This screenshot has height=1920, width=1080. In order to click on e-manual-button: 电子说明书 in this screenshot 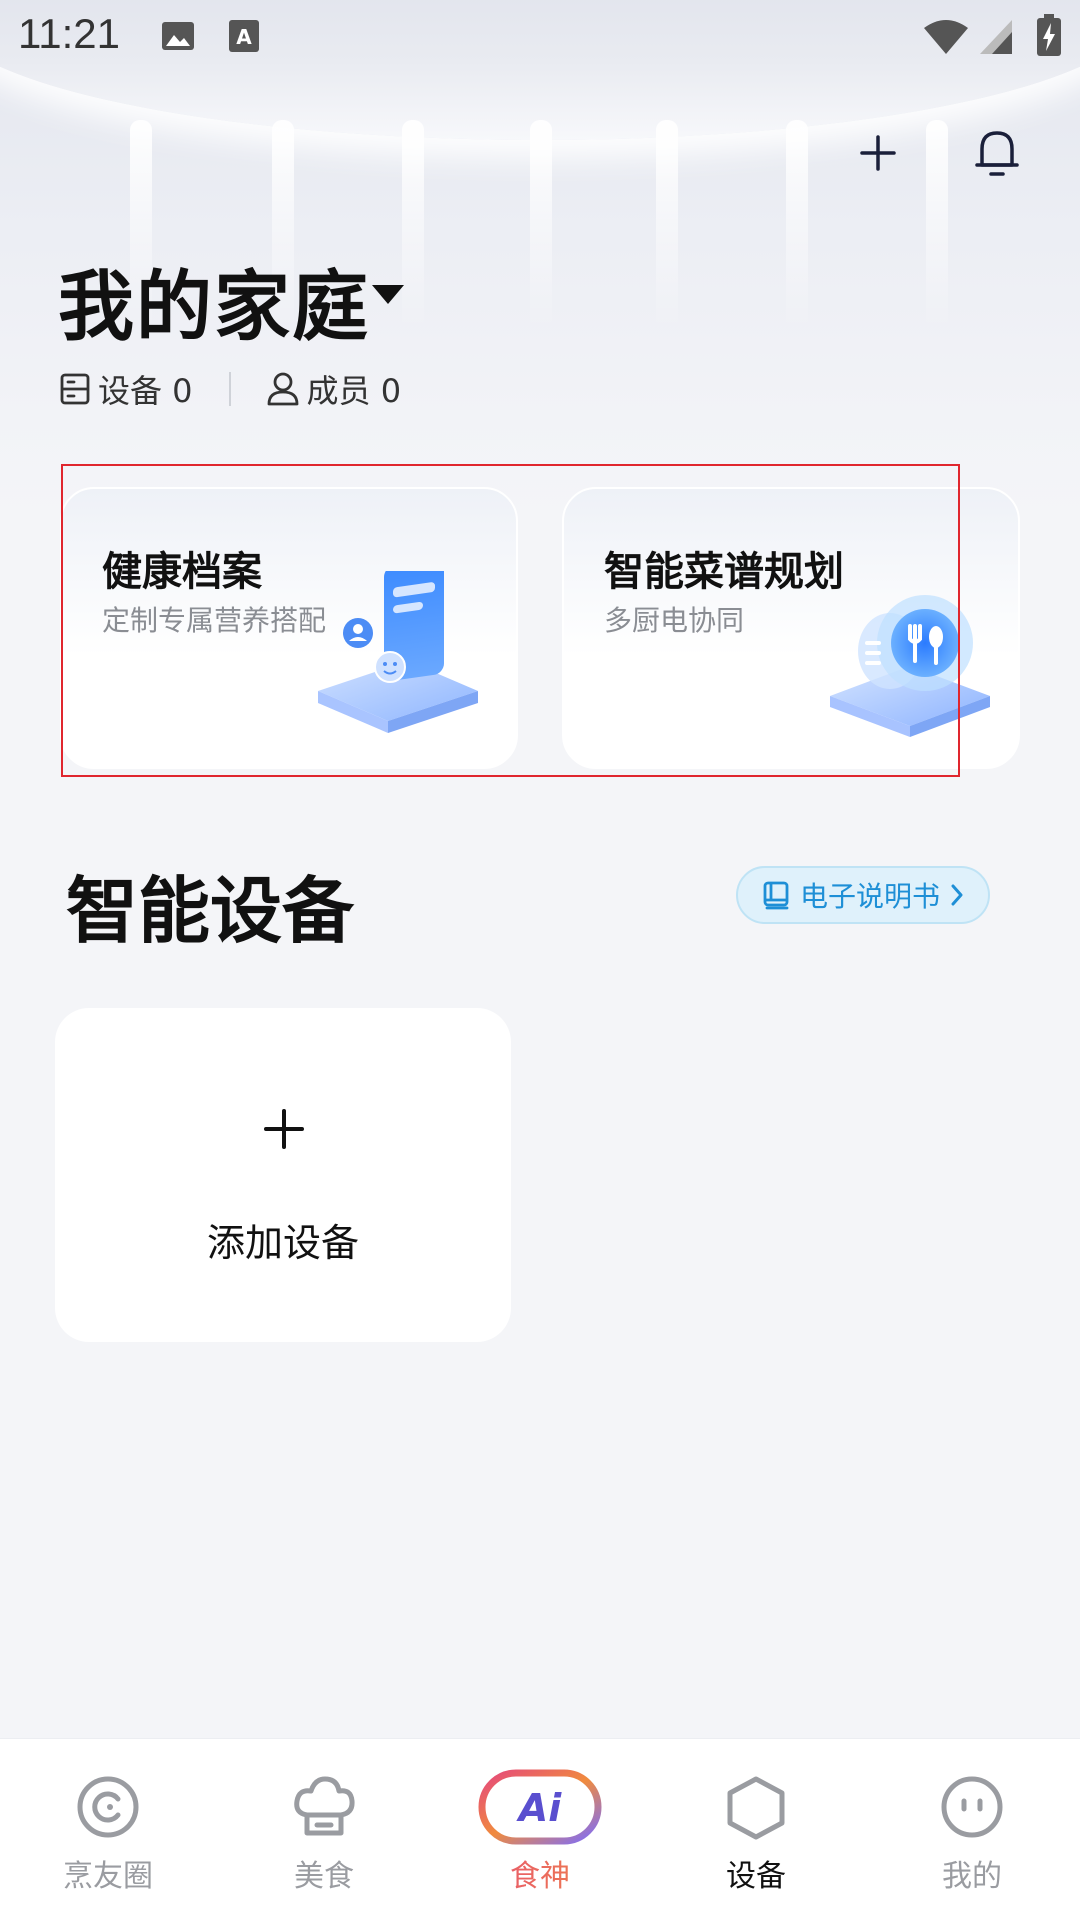, I will do `click(863, 895)`.